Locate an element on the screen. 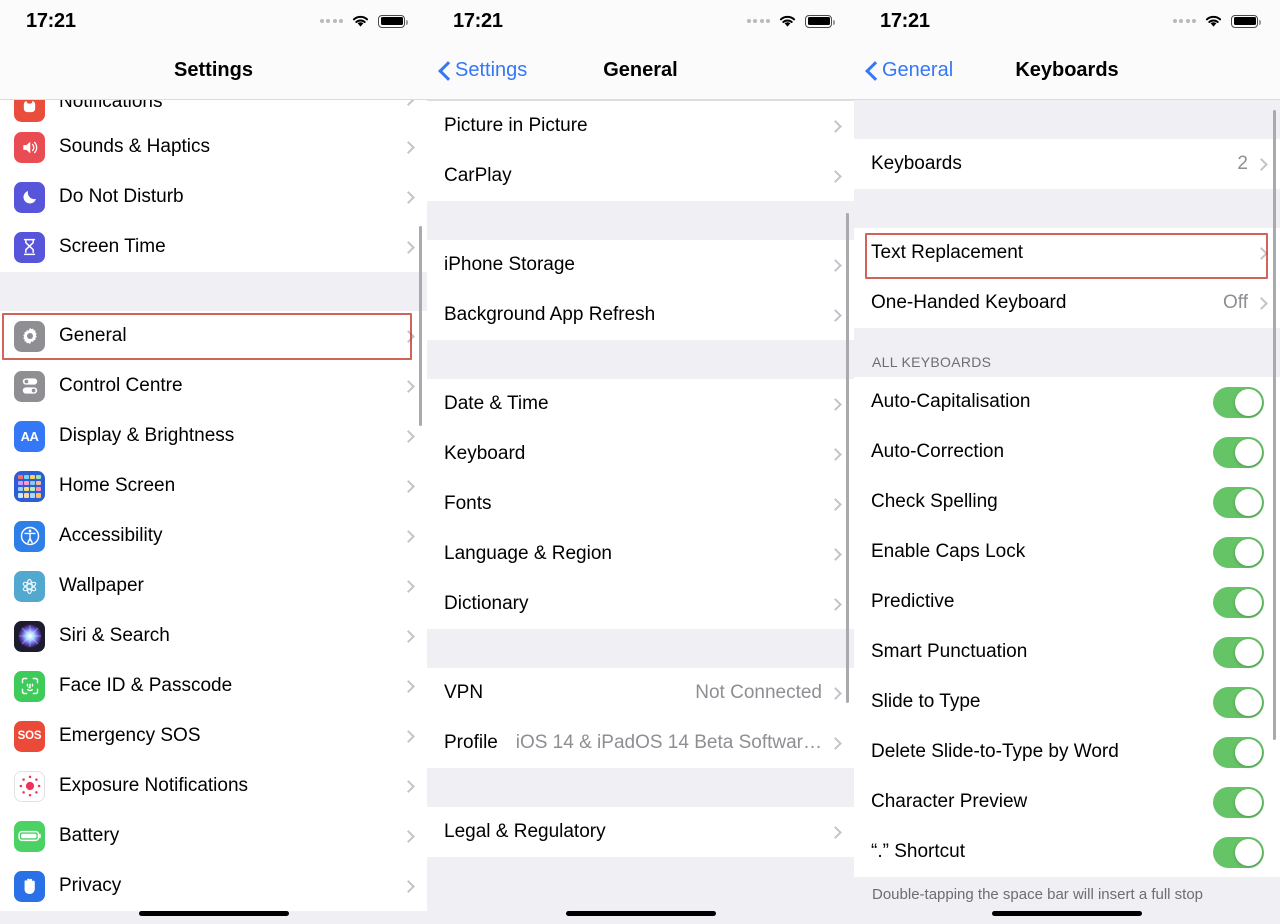 The height and width of the screenshot is (924, 1280). toggle-slide-to-type is located at coordinates (1238, 702).